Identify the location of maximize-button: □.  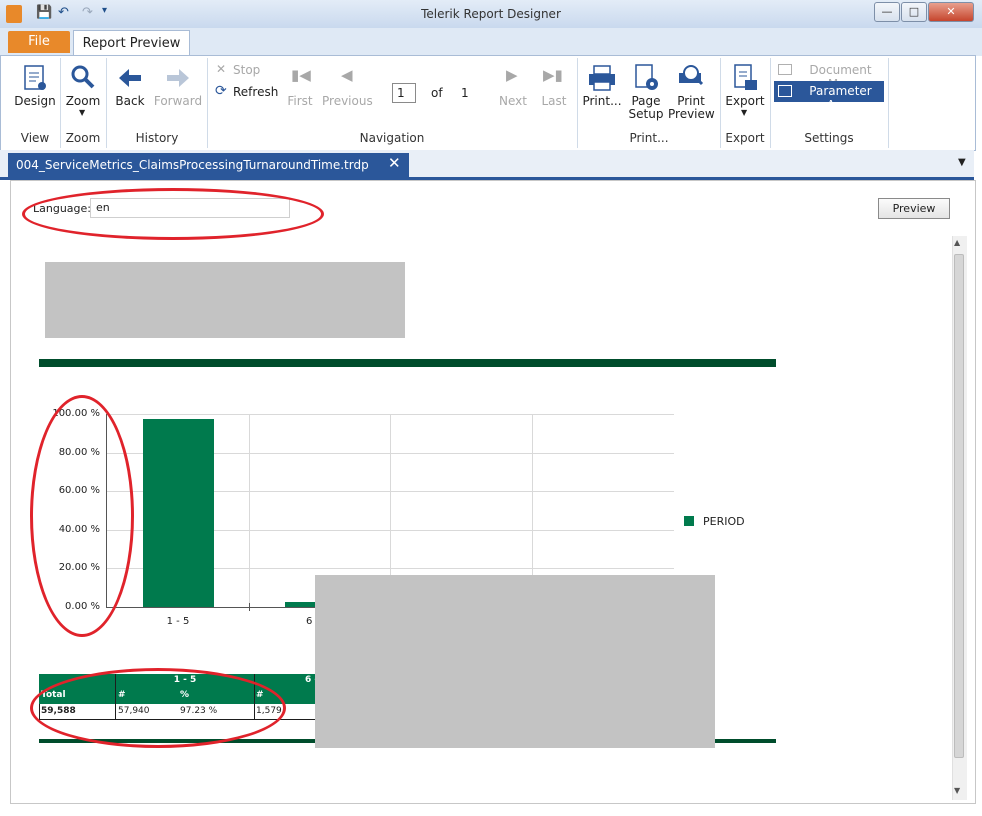
(914, 12).